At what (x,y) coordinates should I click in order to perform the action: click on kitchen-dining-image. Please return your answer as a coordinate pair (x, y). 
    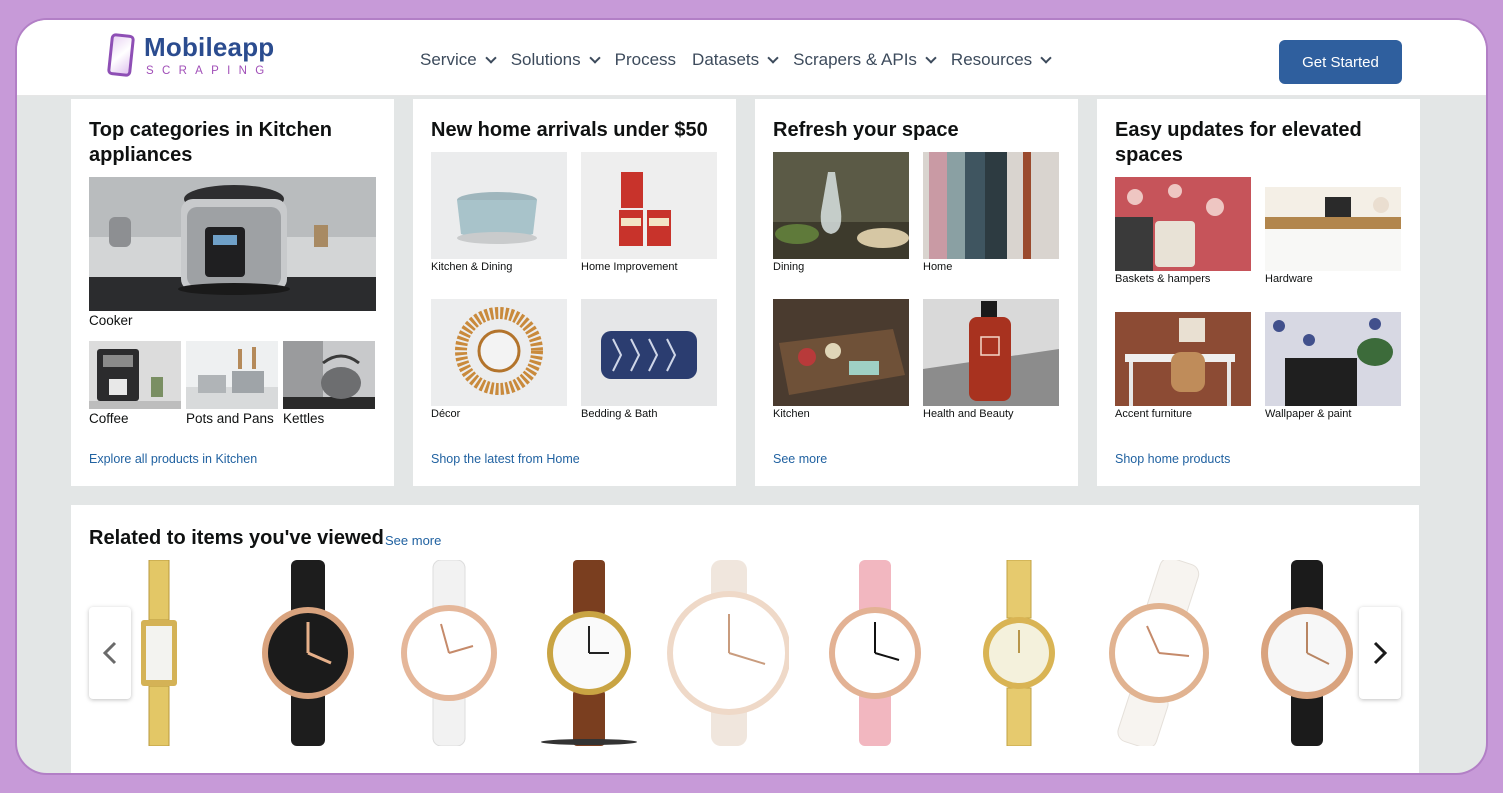
    Looking at the image, I should click on (499, 205).